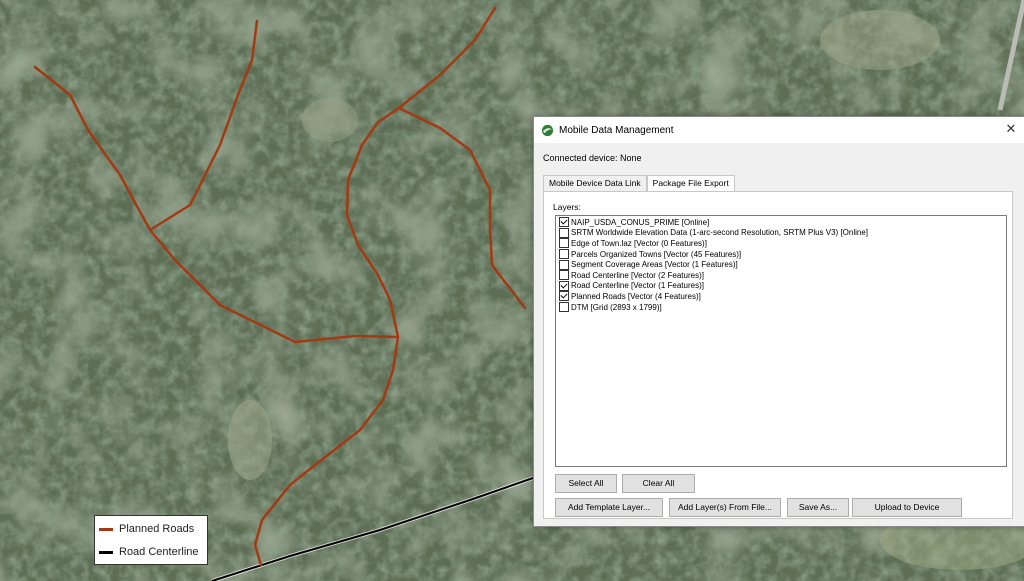  I want to click on clear-all-button: Clear All, so click(658, 483).